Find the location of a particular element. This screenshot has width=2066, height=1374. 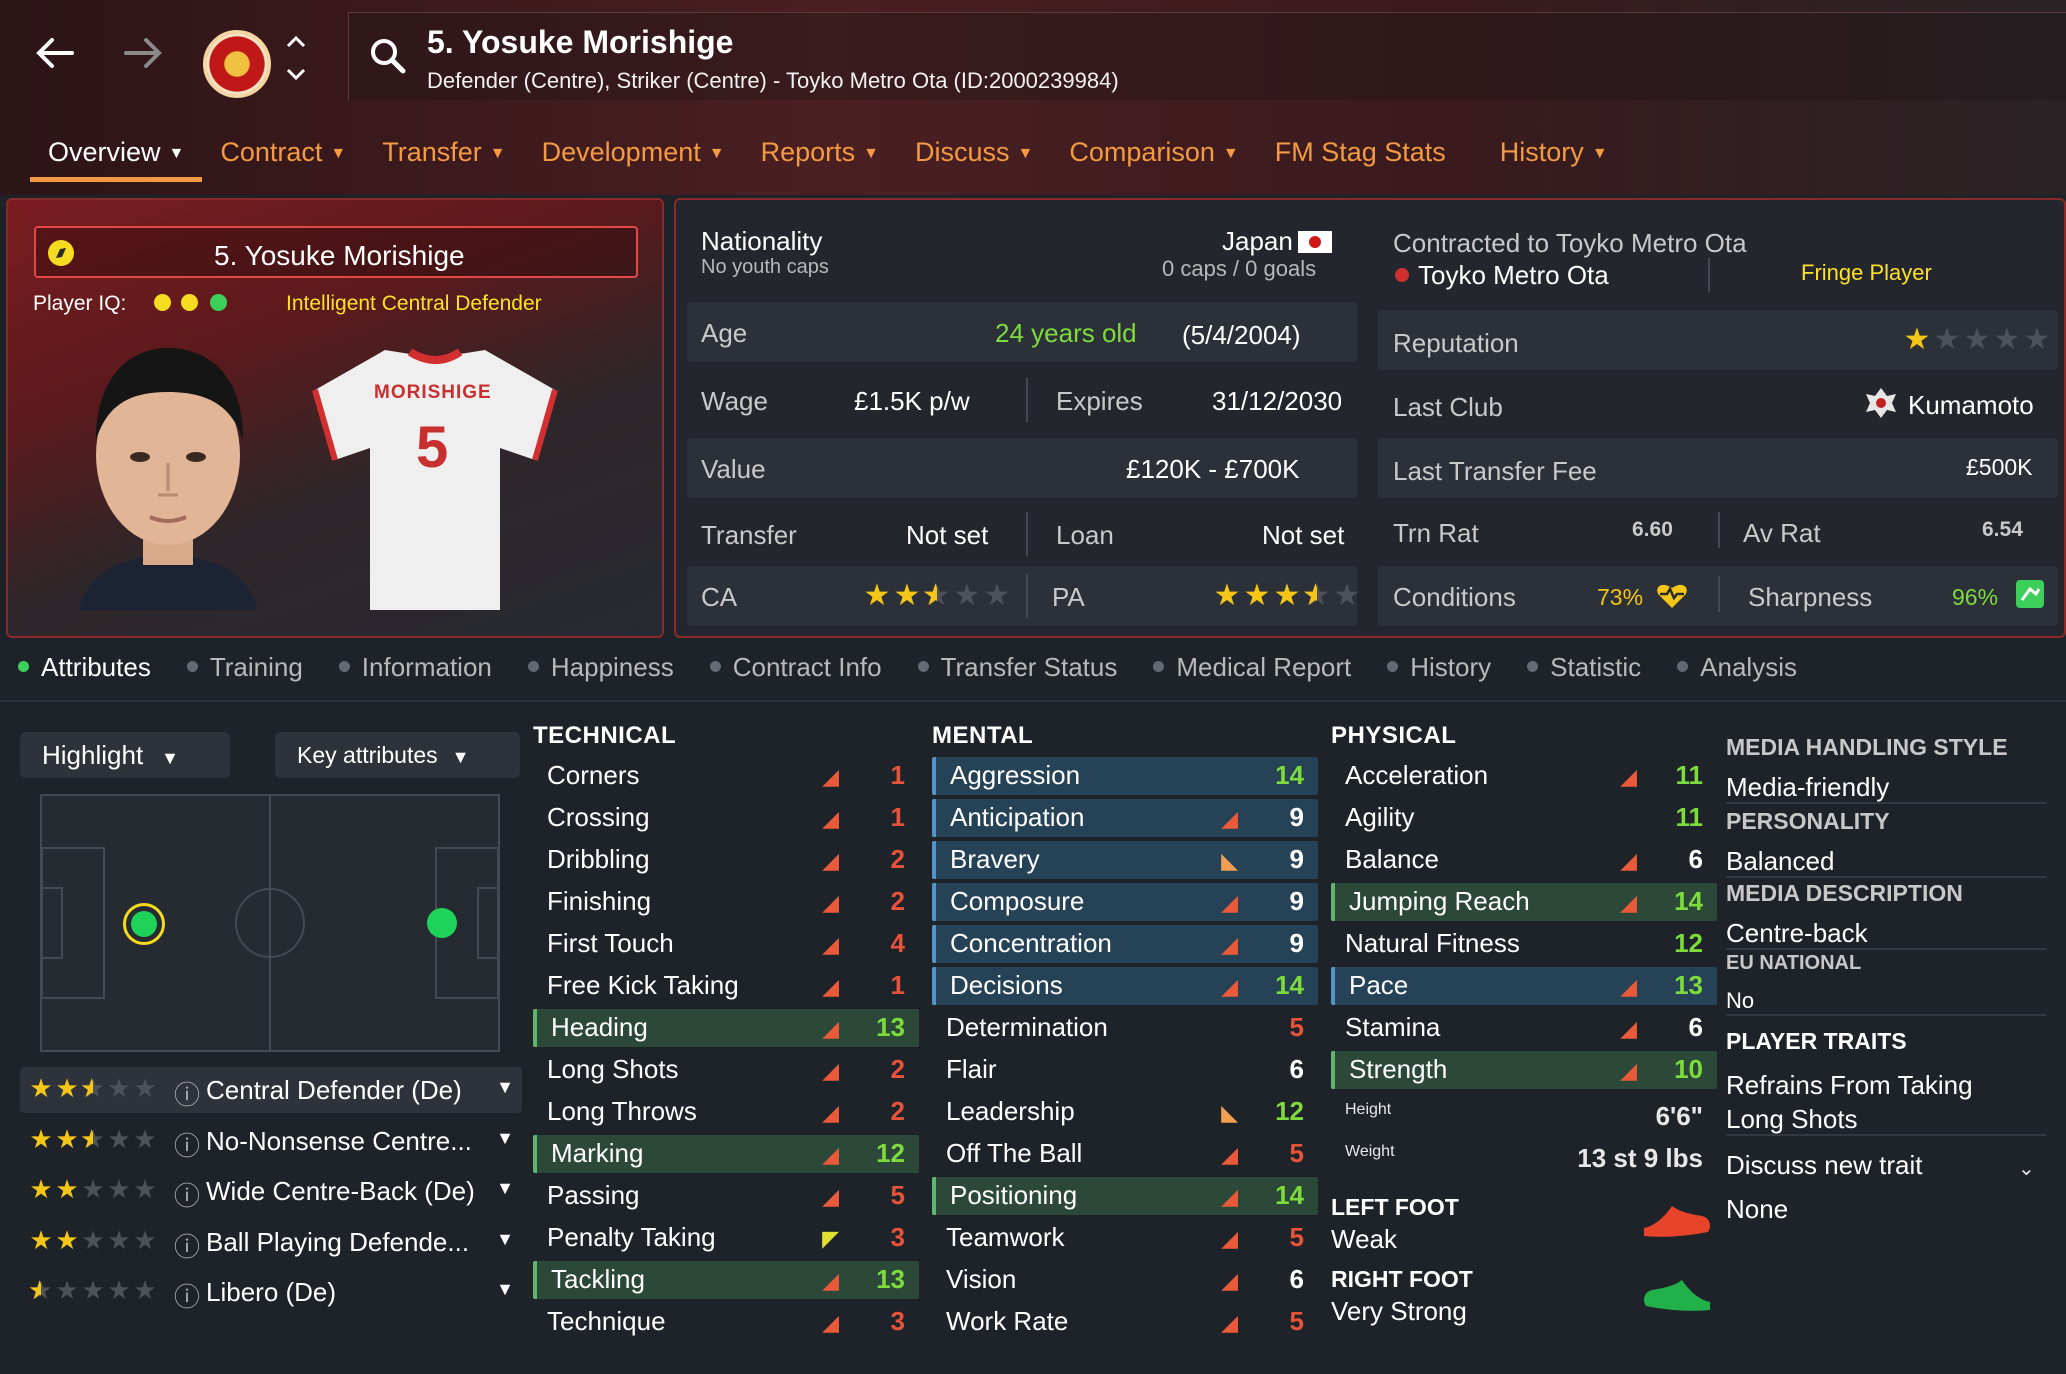

tab-transfer: Transfer ▼ is located at coordinates (443, 157).